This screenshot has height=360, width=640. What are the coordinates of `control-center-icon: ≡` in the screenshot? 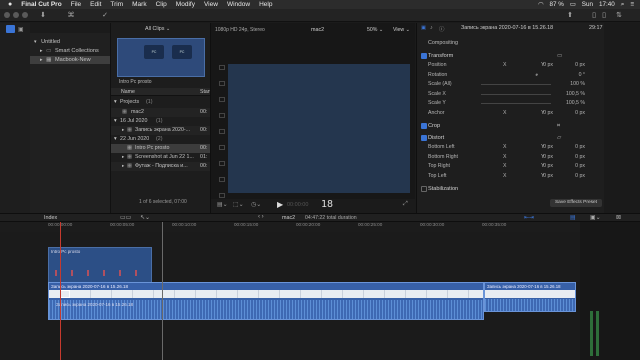 It's located at (632, 4).